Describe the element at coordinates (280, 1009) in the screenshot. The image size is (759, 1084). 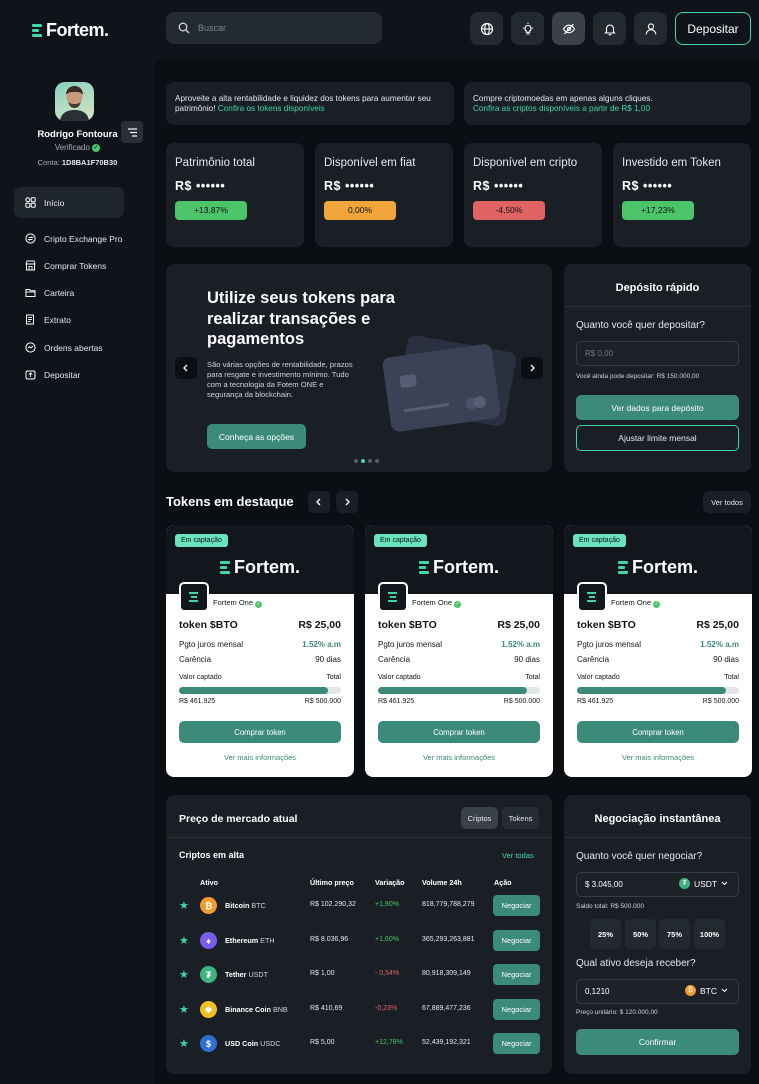
I see `asset-symbol: BNB` at that location.